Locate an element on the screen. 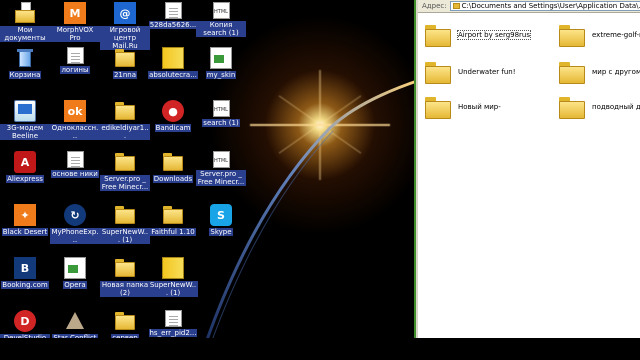 The height and width of the screenshot is (360, 640). desktop-icon-label: Новая папка (2) is located at coordinates (125, 289).